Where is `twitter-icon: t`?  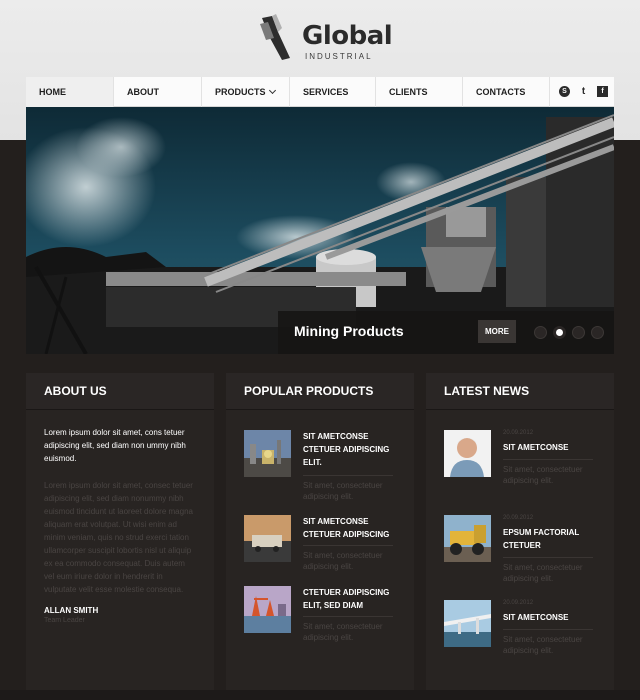
twitter-icon: t is located at coordinates (583, 91).